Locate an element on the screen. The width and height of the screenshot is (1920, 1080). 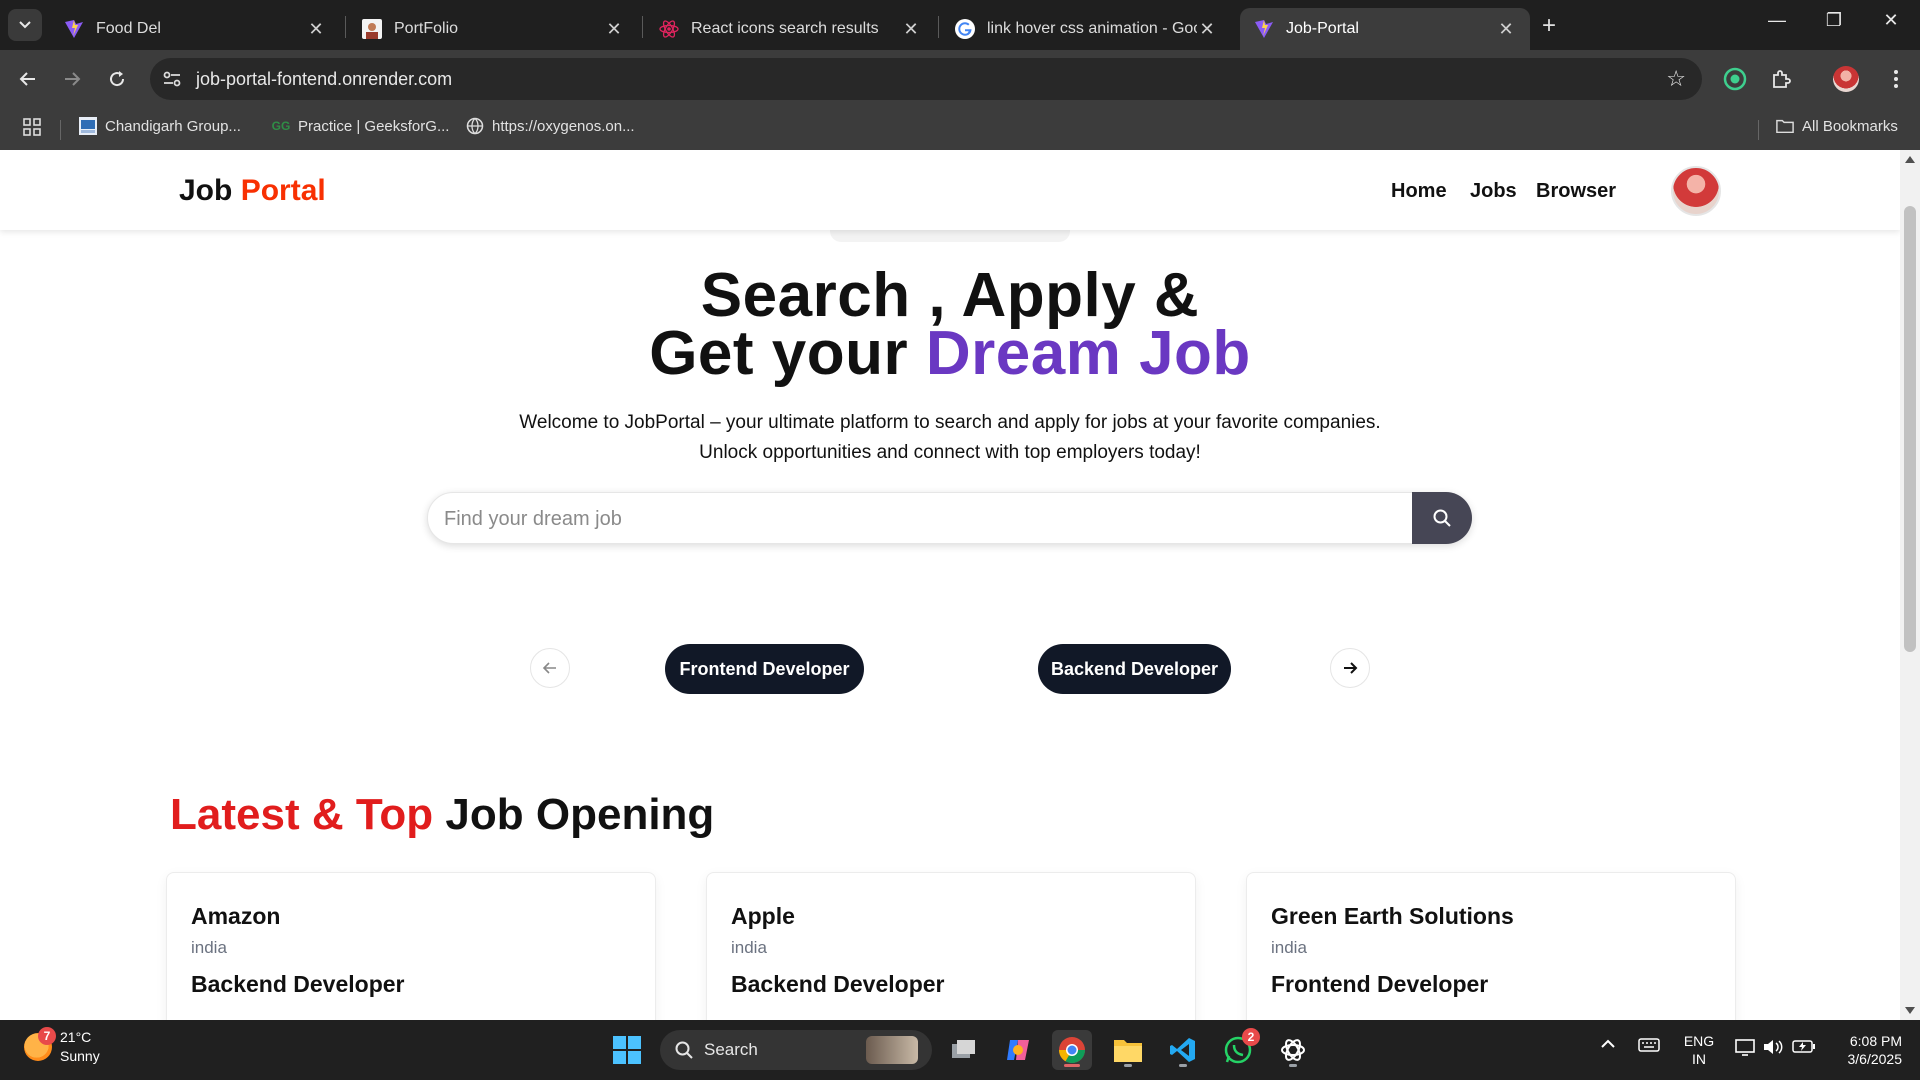
section-title: Latest & Top Job Opening is located at coordinates (442, 815).